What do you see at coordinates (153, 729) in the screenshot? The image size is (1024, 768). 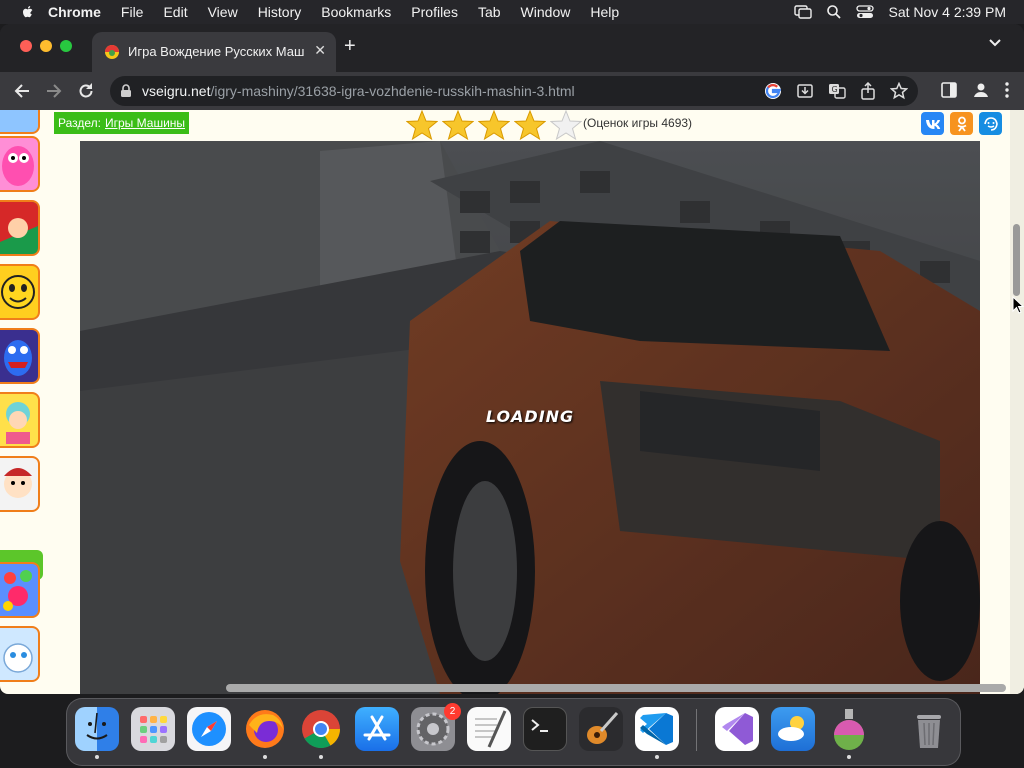 I see `launchpad-icon` at bounding box center [153, 729].